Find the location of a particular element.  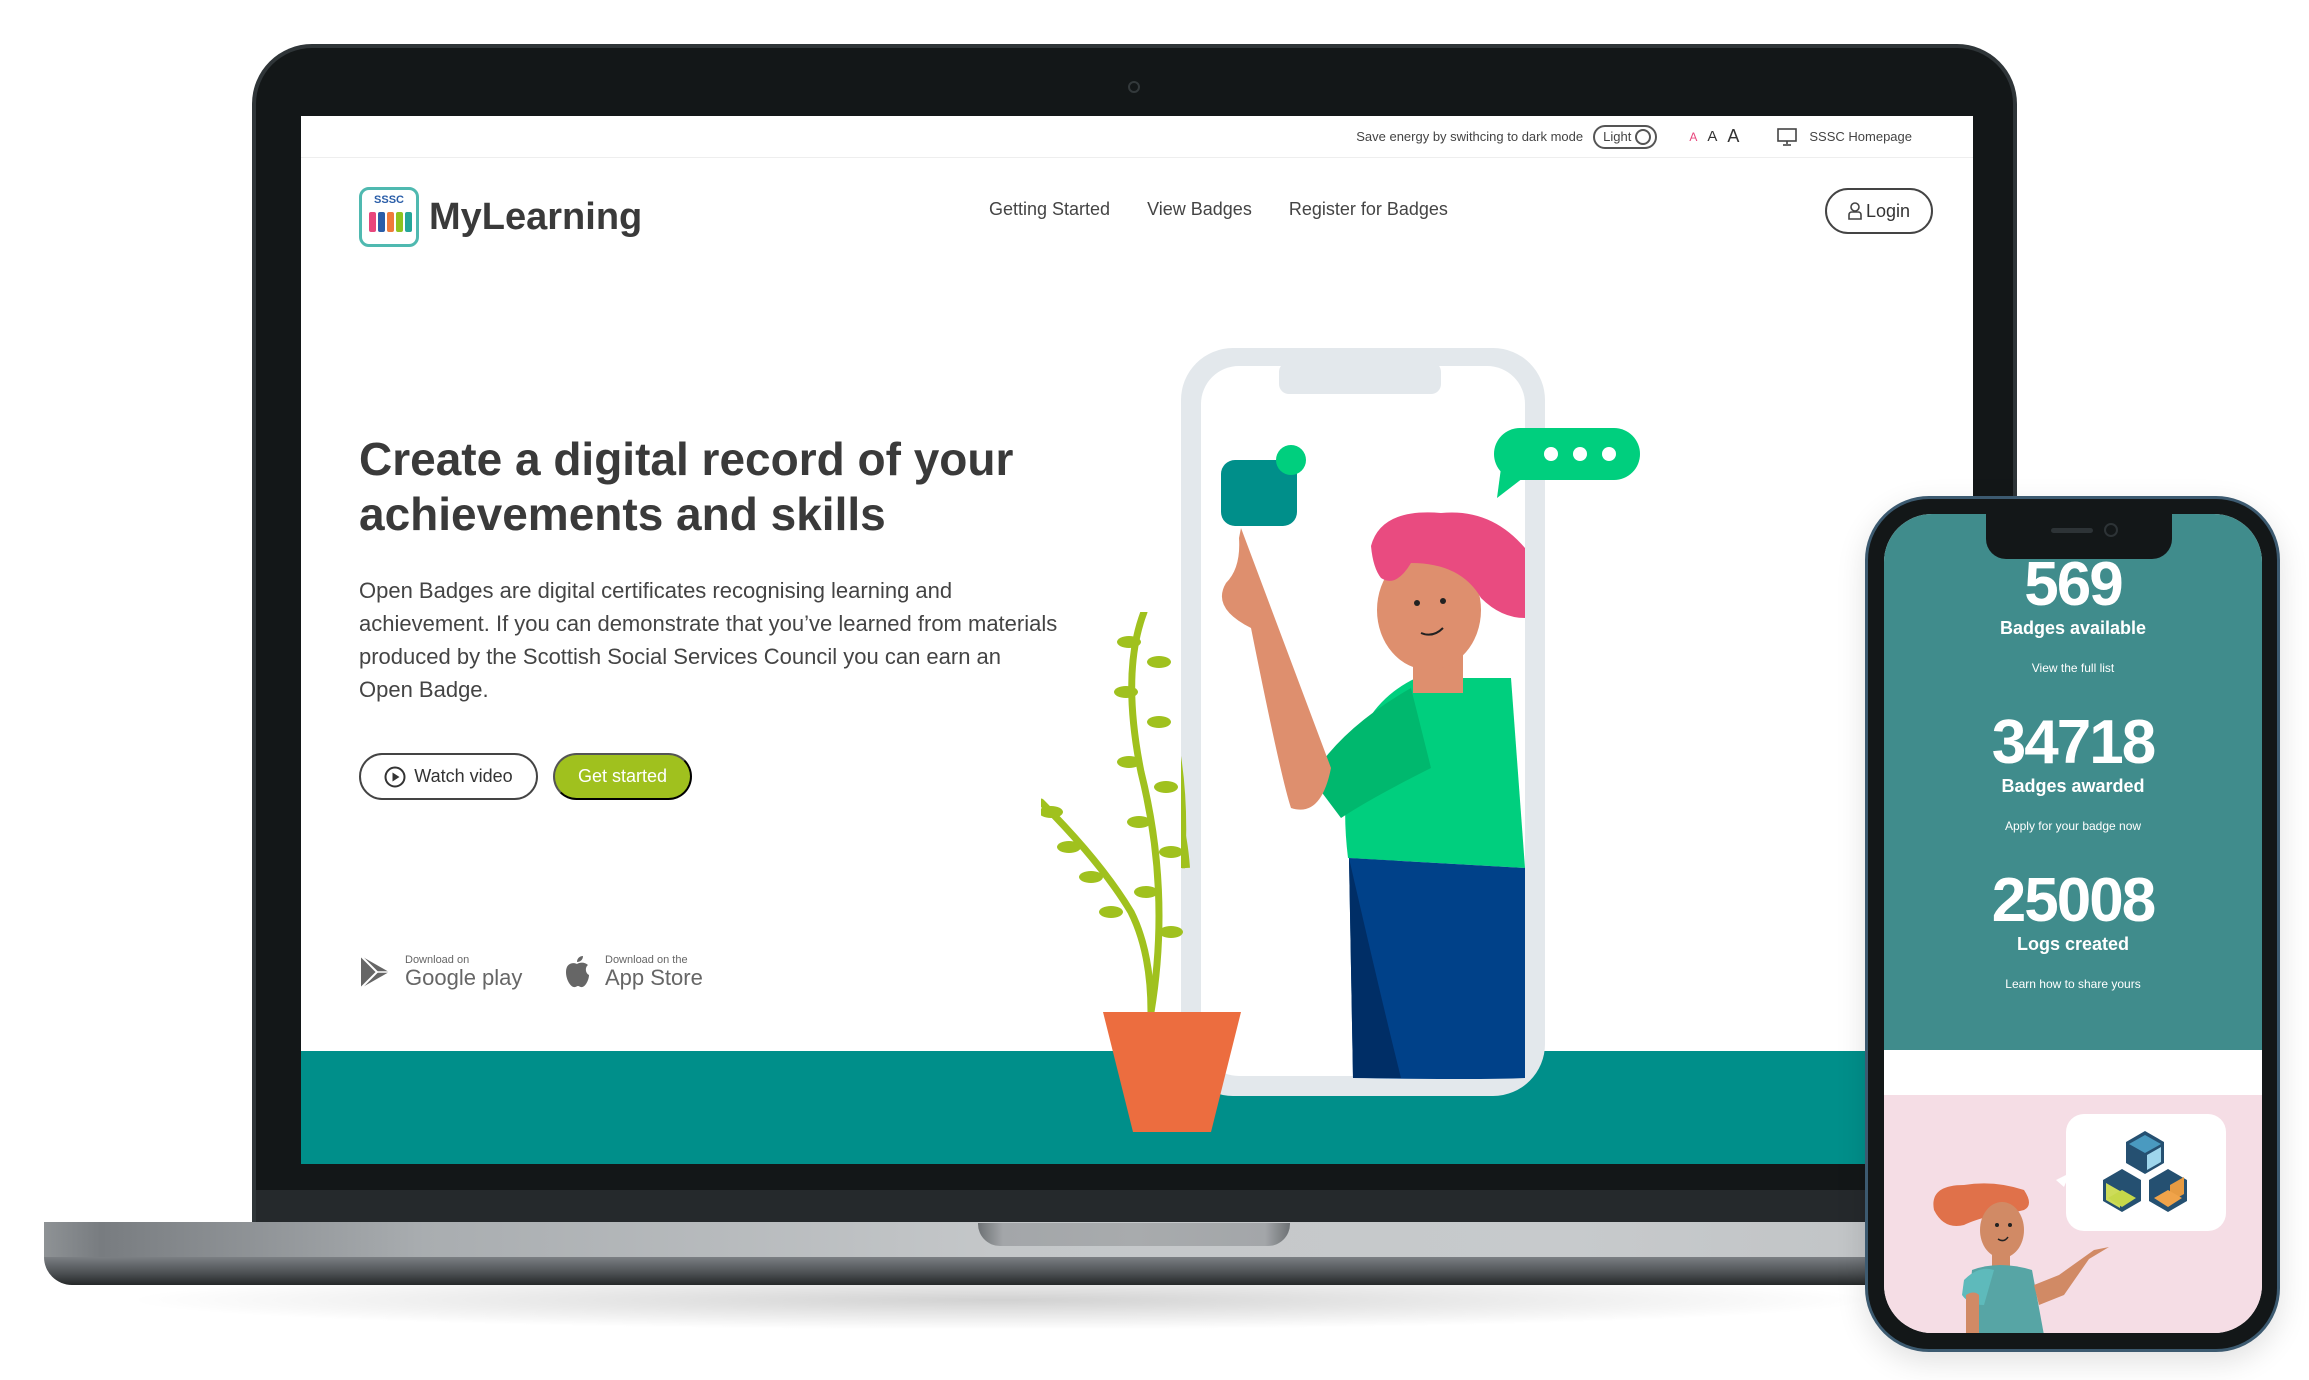

laptop-base-lower is located at coordinates (994, 1271).